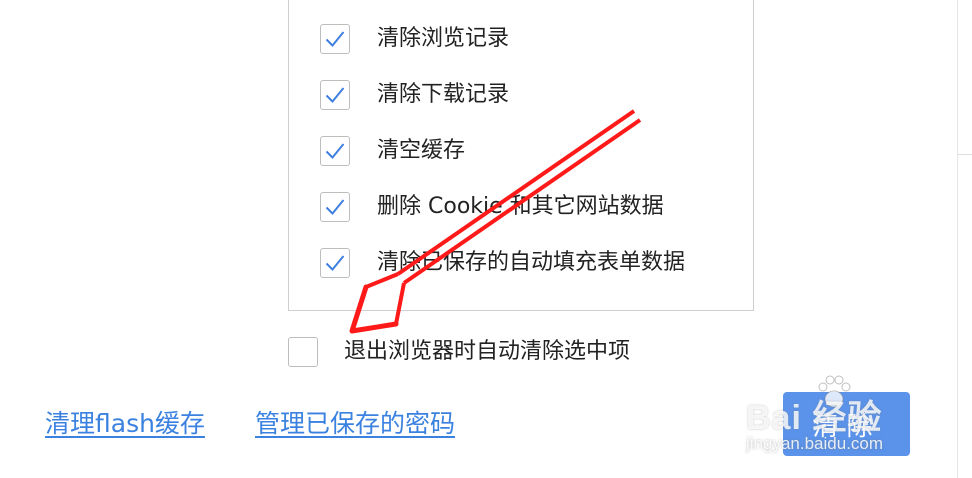  I want to click on option-delete-cookies: 删除 Cookie 和其它网站数据, so click(492, 207).